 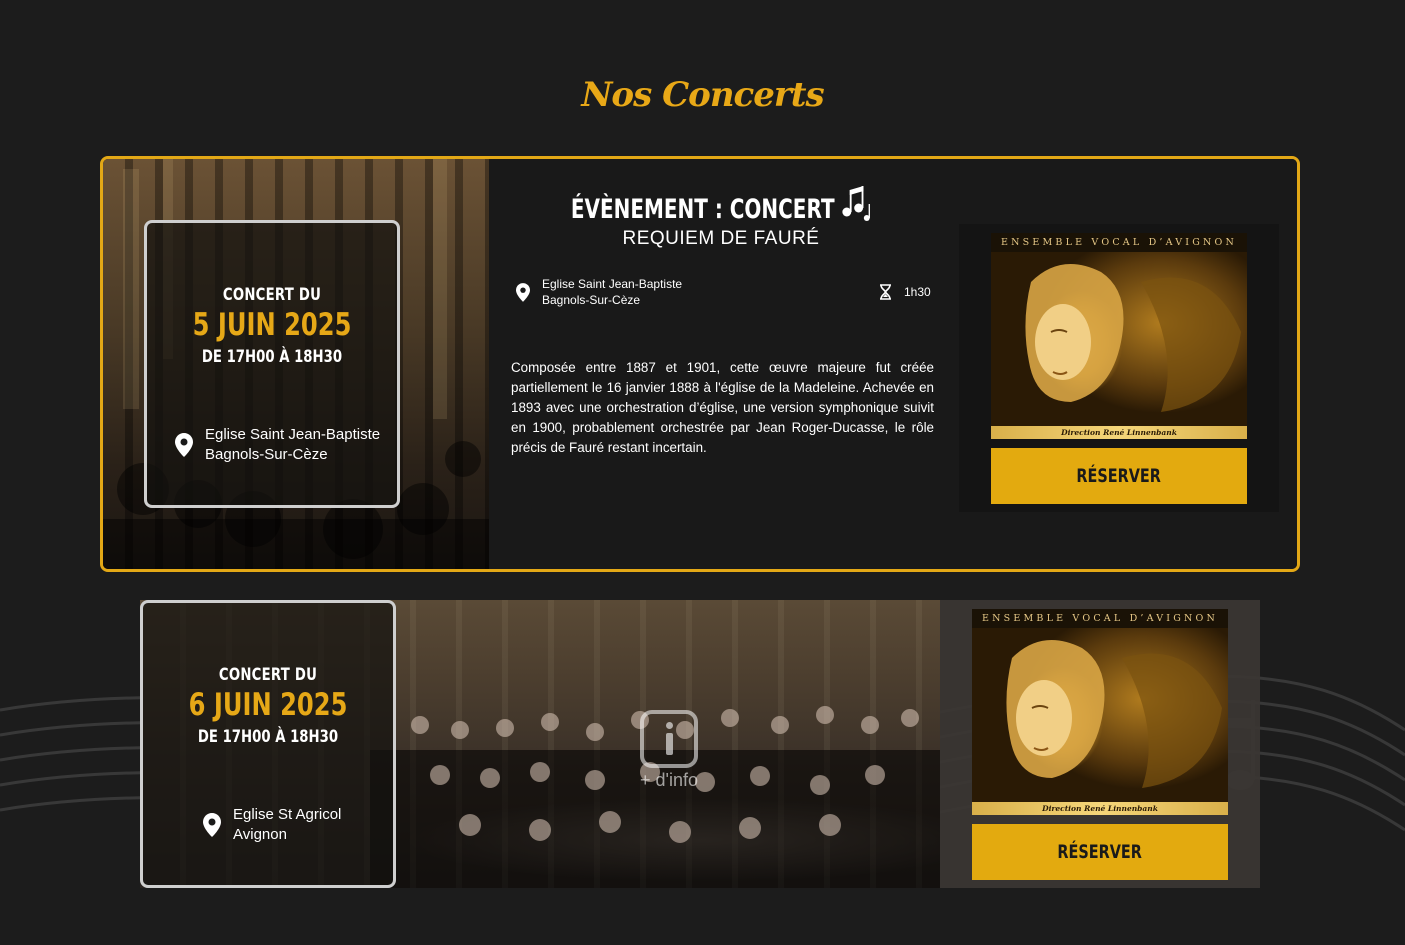 What do you see at coordinates (272, 325) in the screenshot?
I see `concert-date: 5 JUIN 2025` at bounding box center [272, 325].